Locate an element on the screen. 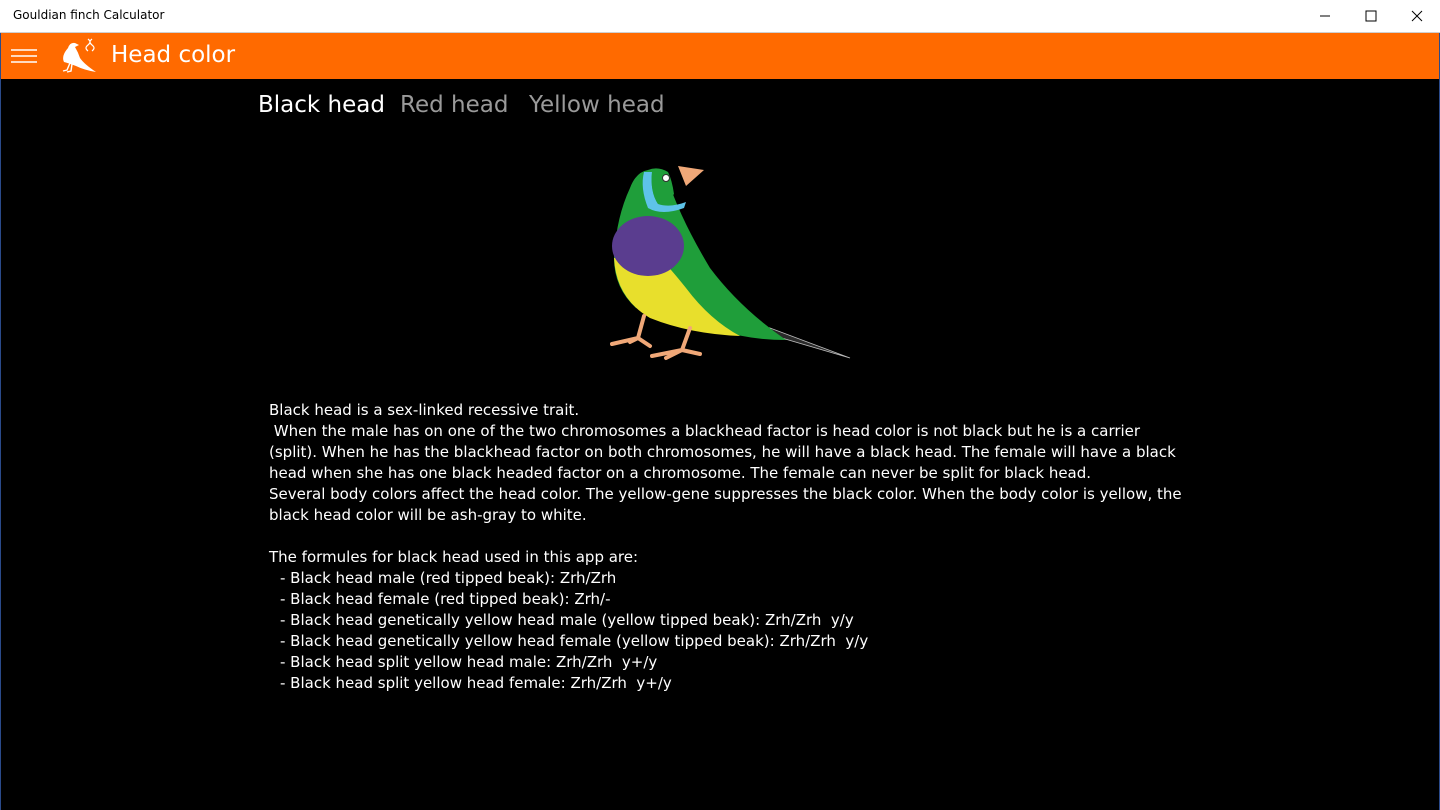 The image size is (1440, 810). menu-button is located at coordinates (24, 56).